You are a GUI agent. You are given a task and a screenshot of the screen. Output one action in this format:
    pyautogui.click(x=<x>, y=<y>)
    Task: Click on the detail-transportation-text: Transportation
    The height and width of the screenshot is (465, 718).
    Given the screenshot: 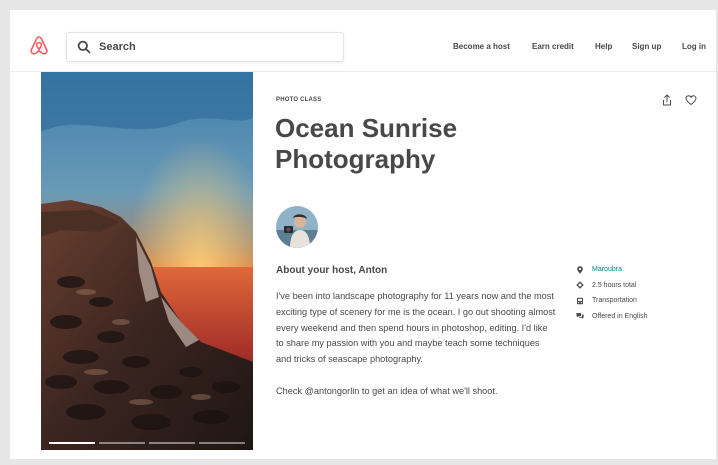 What is the action you would take?
    pyautogui.click(x=614, y=301)
    